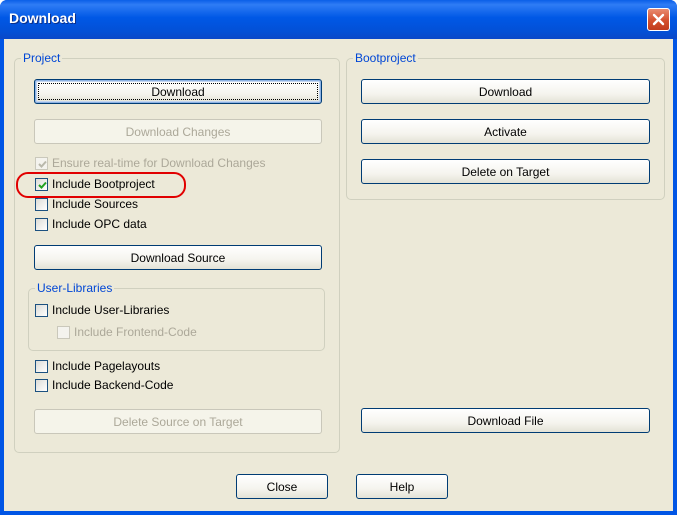 The height and width of the screenshot is (515, 677). I want to click on close-x-icon, so click(658, 19).